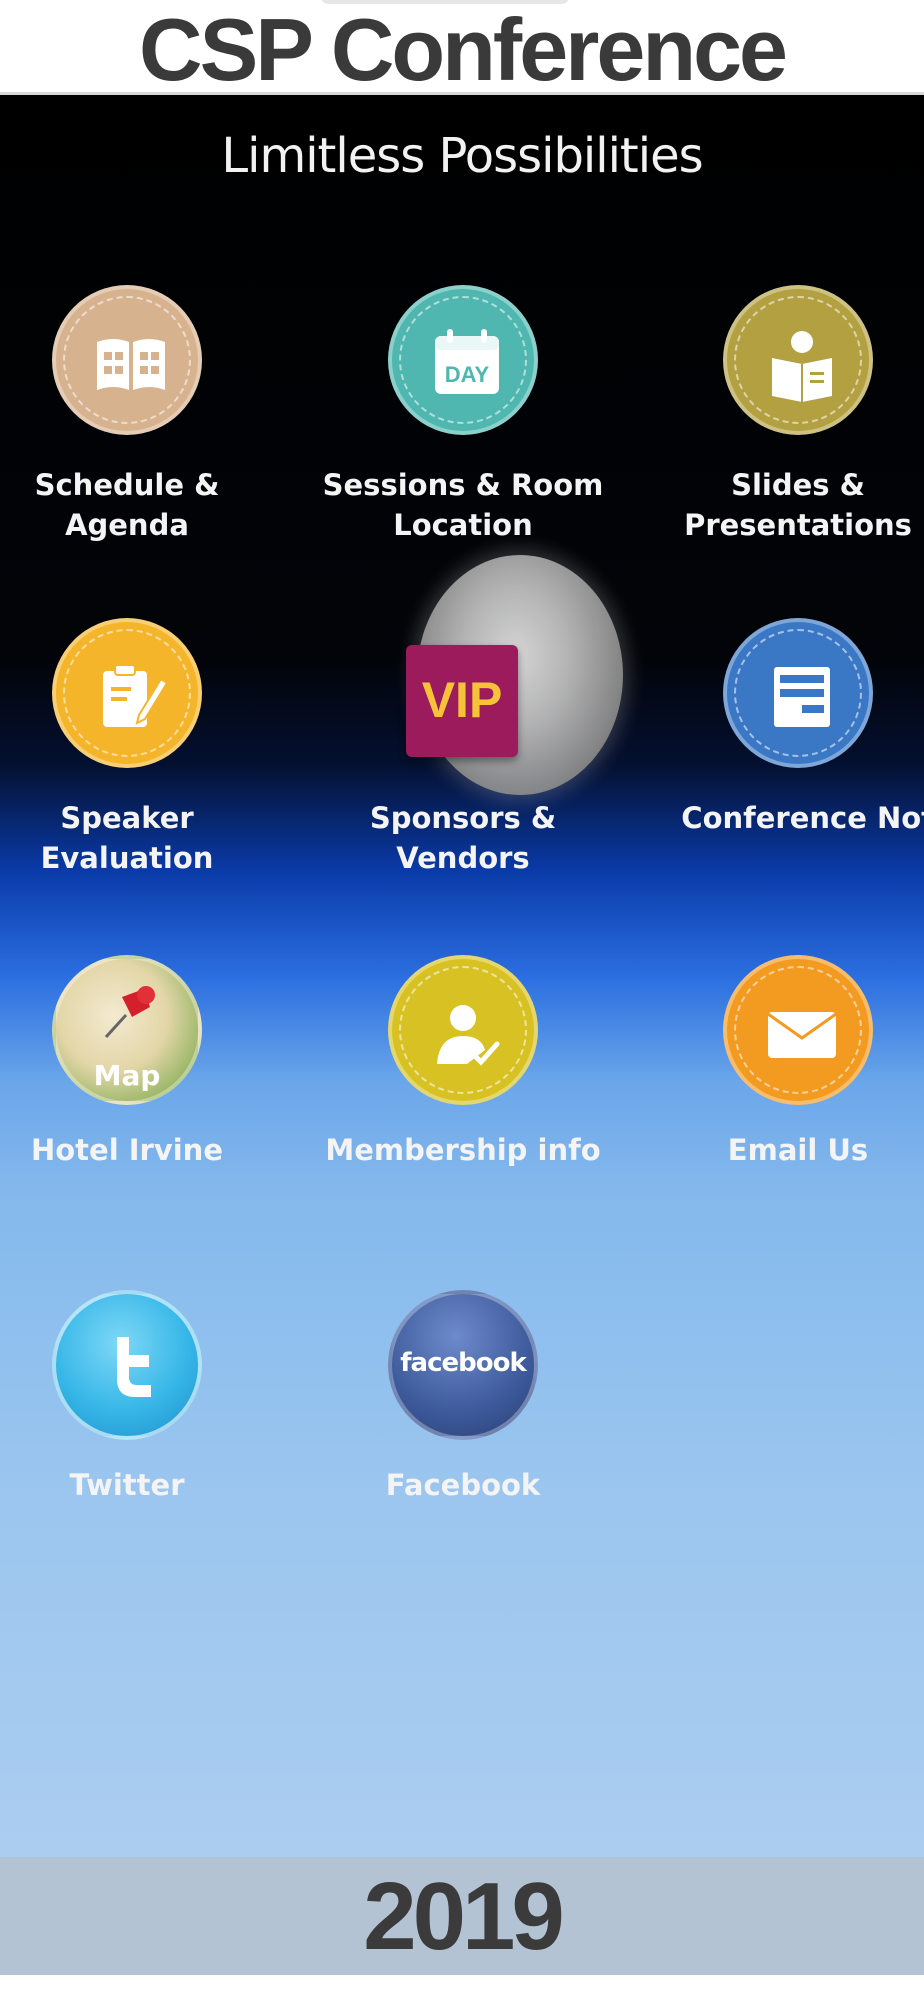 The height and width of the screenshot is (2000, 924). Describe the element at coordinates (126, 1150) in the screenshot. I see `tile-label-line1: Hotel Irvine` at that location.